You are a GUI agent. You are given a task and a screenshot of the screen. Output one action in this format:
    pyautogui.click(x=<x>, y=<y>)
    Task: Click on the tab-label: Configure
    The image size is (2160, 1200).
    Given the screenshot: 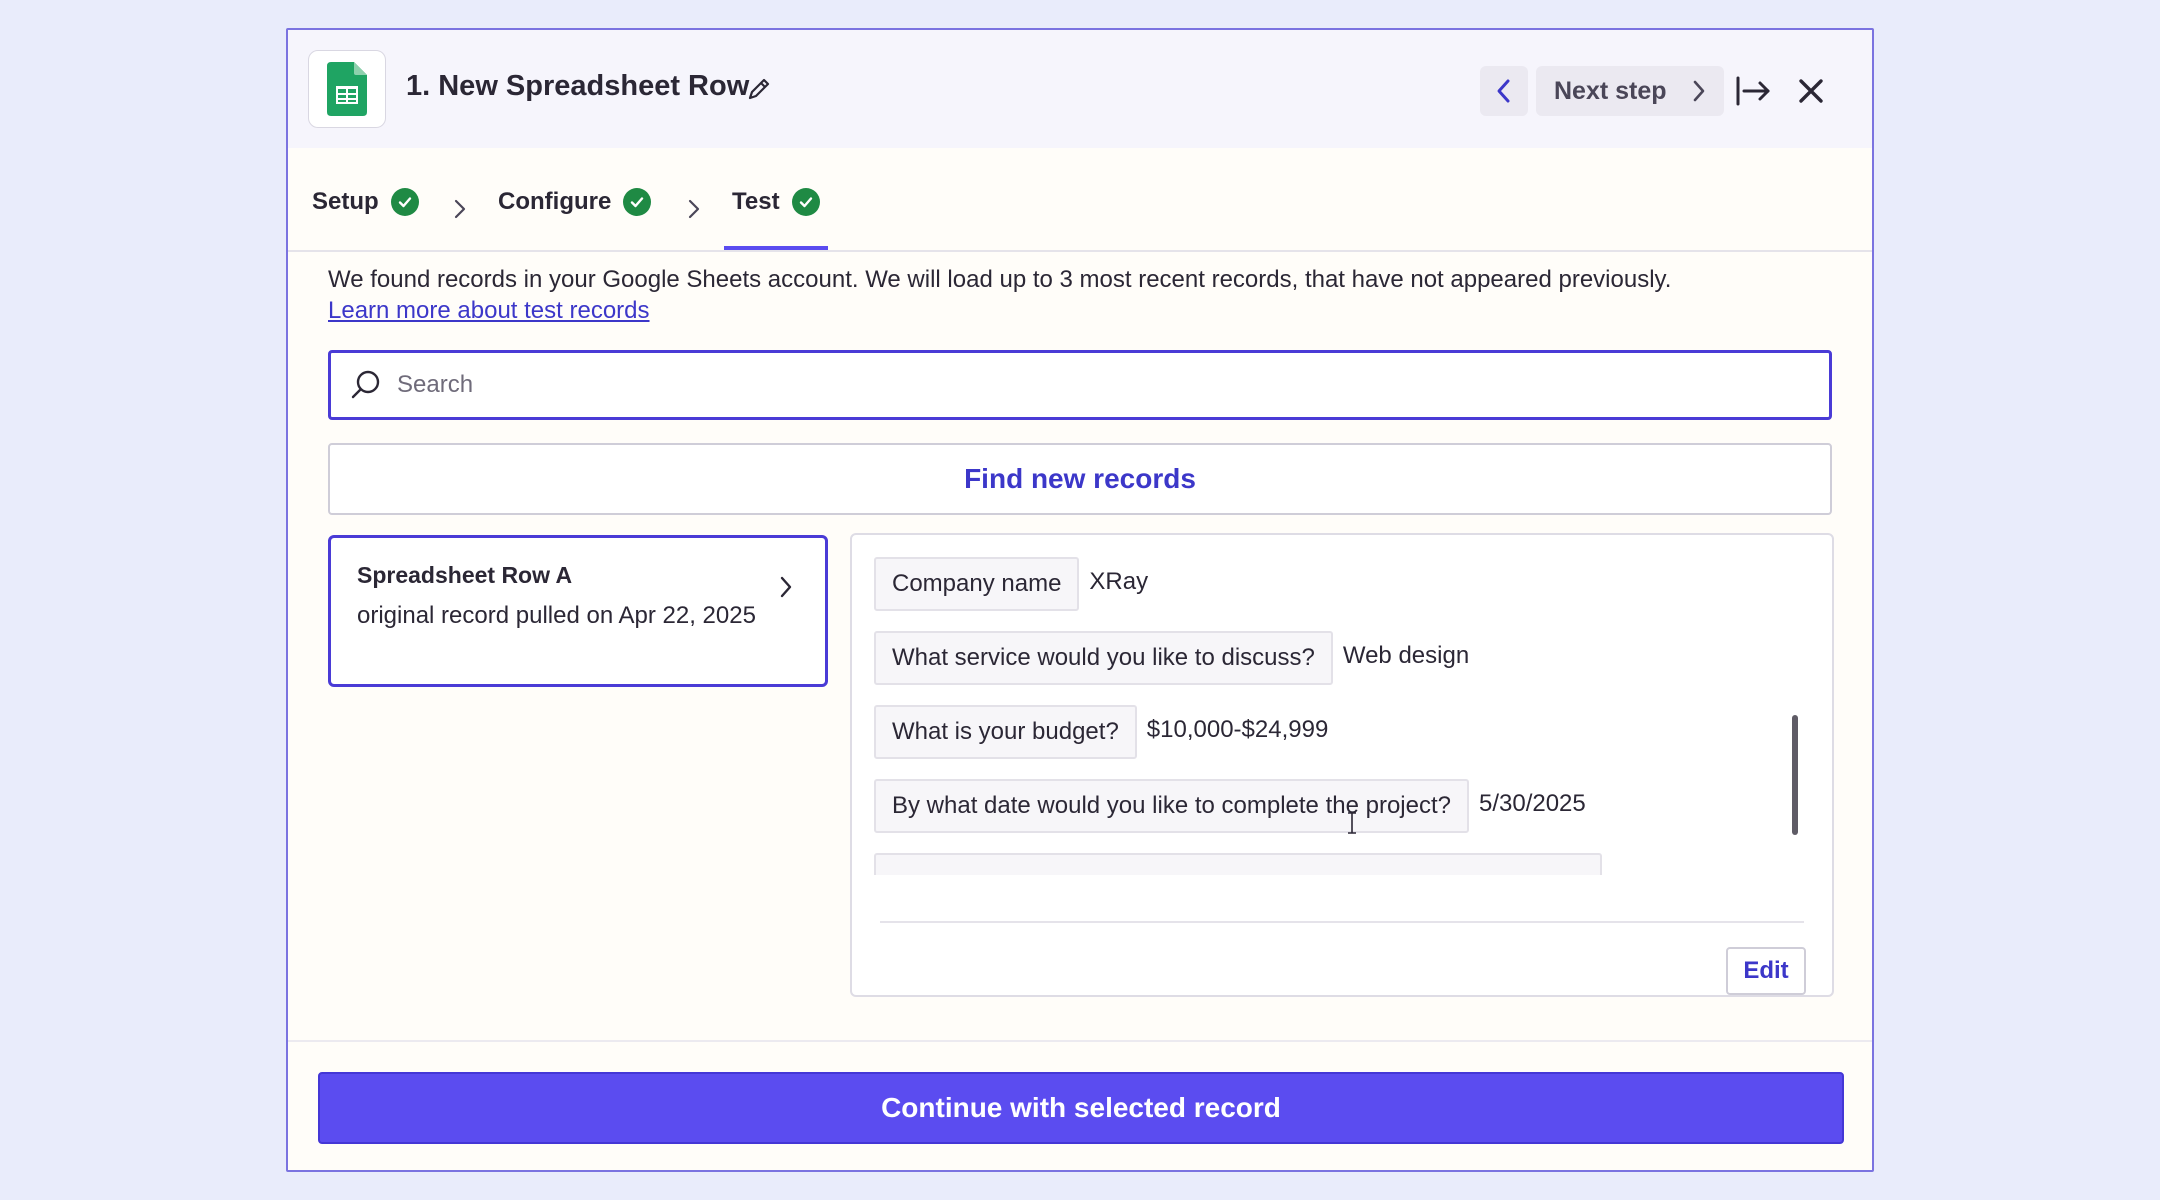 What is the action you would take?
    pyautogui.click(x=555, y=201)
    